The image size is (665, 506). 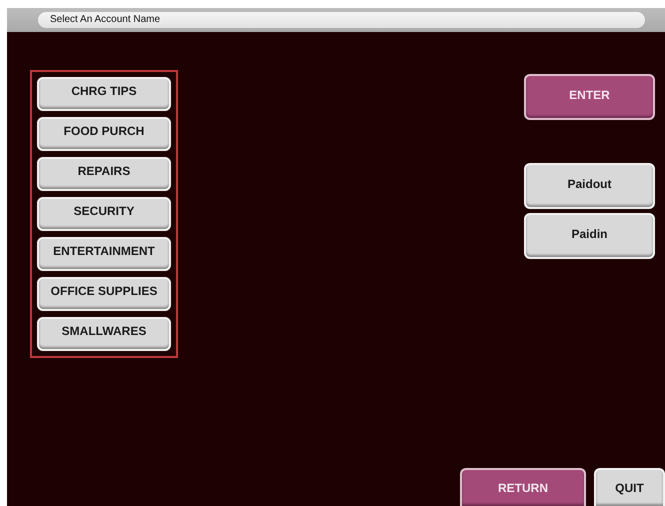 What do you see at coordinates (104, 254) in the screenshot?
I see `account-button: ENTERTAINMENT` at bounding box center [104, 254].